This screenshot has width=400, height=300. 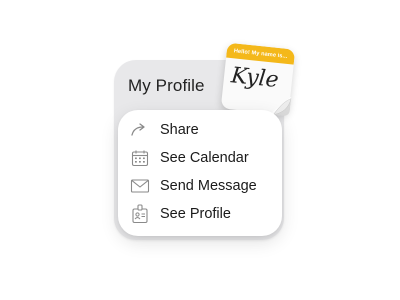 I want to click on share-label: Share, so click(x=179, y=130).